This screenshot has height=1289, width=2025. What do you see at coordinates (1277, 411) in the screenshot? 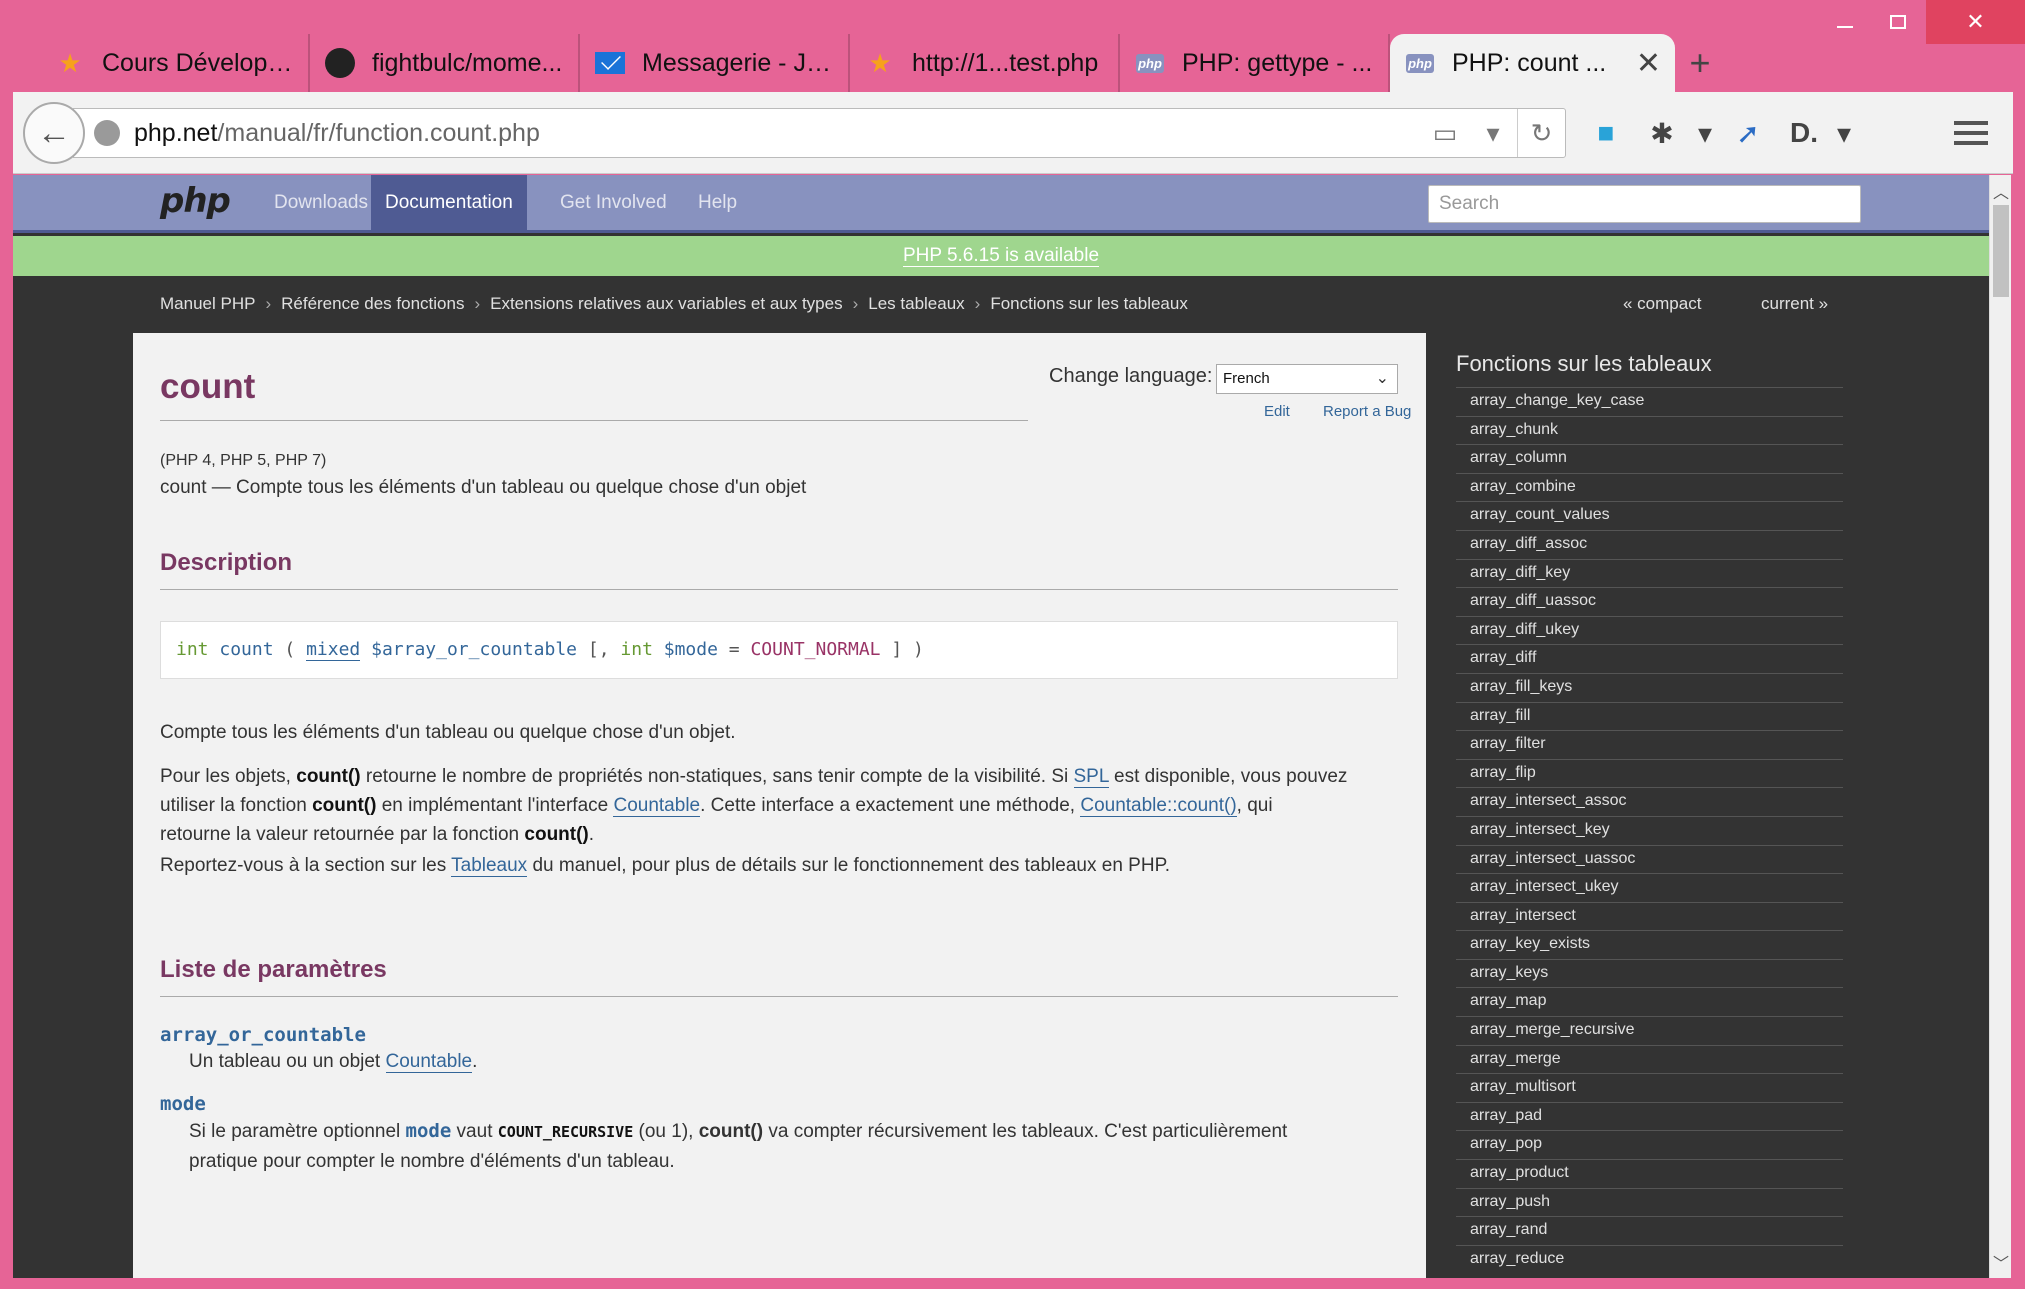
I see `edit-link: Edit` at bounding box center [1277, 411].